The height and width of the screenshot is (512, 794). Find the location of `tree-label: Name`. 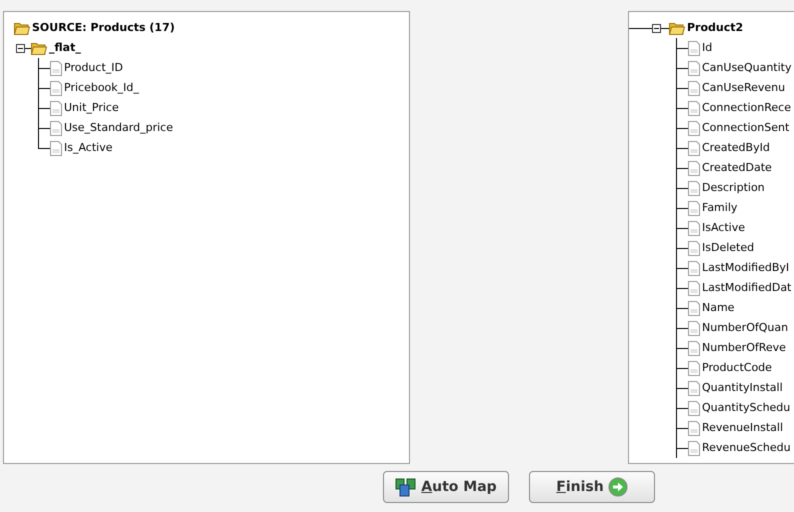

tree-label: Name is located at coordinates (718, 308).